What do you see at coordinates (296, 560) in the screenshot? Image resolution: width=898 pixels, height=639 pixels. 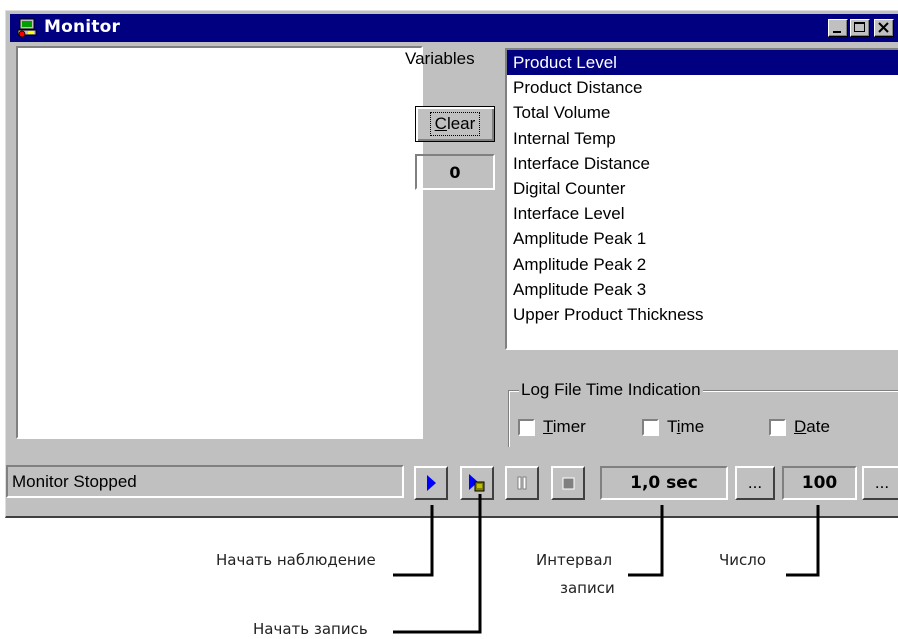 I see `callout-start-monitoring: Начать наблюдение` at bounding box center [296, 560].